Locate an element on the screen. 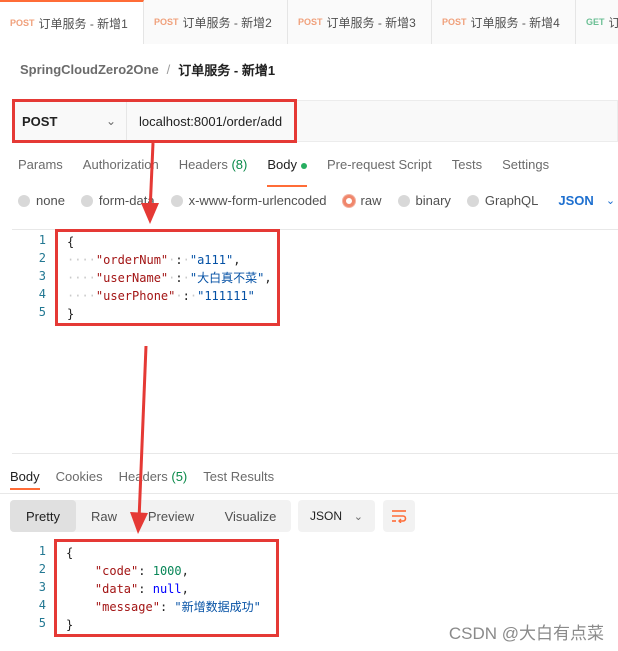 The height and width of the screenshot is (651, 618). json-value: null is located at coordinates (167, 589).